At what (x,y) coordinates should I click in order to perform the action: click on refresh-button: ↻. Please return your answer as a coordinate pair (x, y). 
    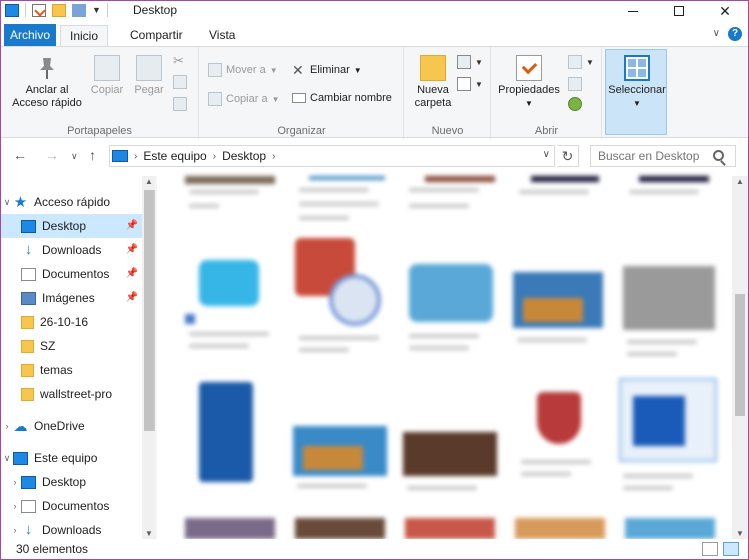
    Looking at the image, I should click on (568, 156).